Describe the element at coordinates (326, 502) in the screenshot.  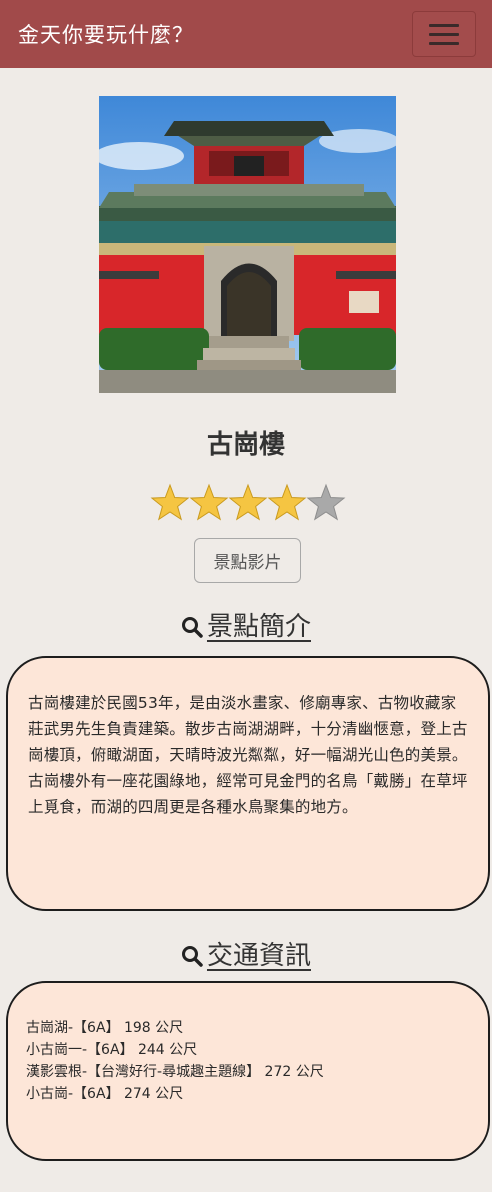
I see `star-empty-icon` at that location.